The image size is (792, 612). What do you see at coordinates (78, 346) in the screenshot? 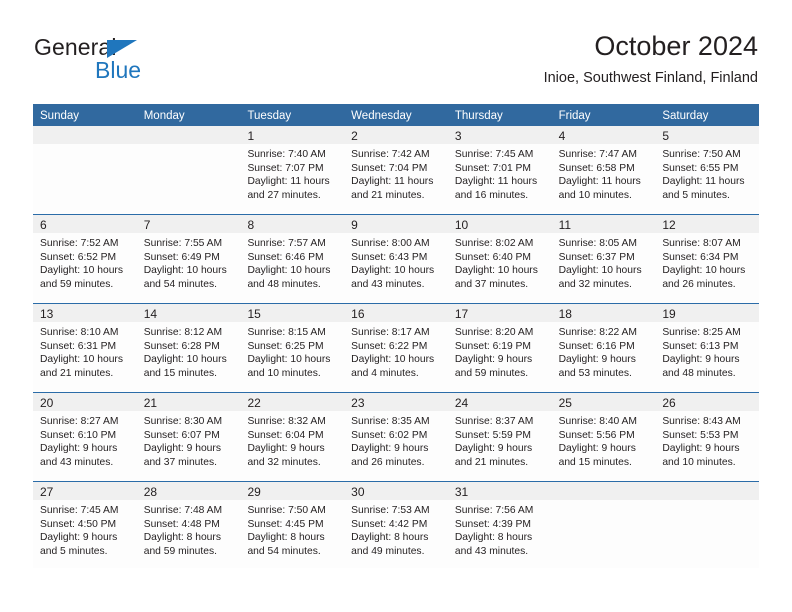
I see `sunset-text: Sunset: 6:31 PM` at bounding box center [78, 346].